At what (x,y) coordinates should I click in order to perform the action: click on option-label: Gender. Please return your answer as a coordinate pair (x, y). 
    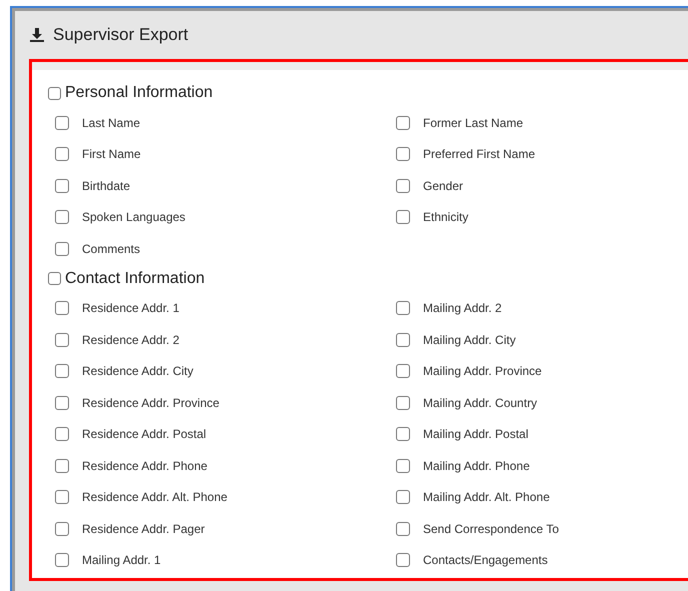
    Looking at the image, I should click on (443, 185).